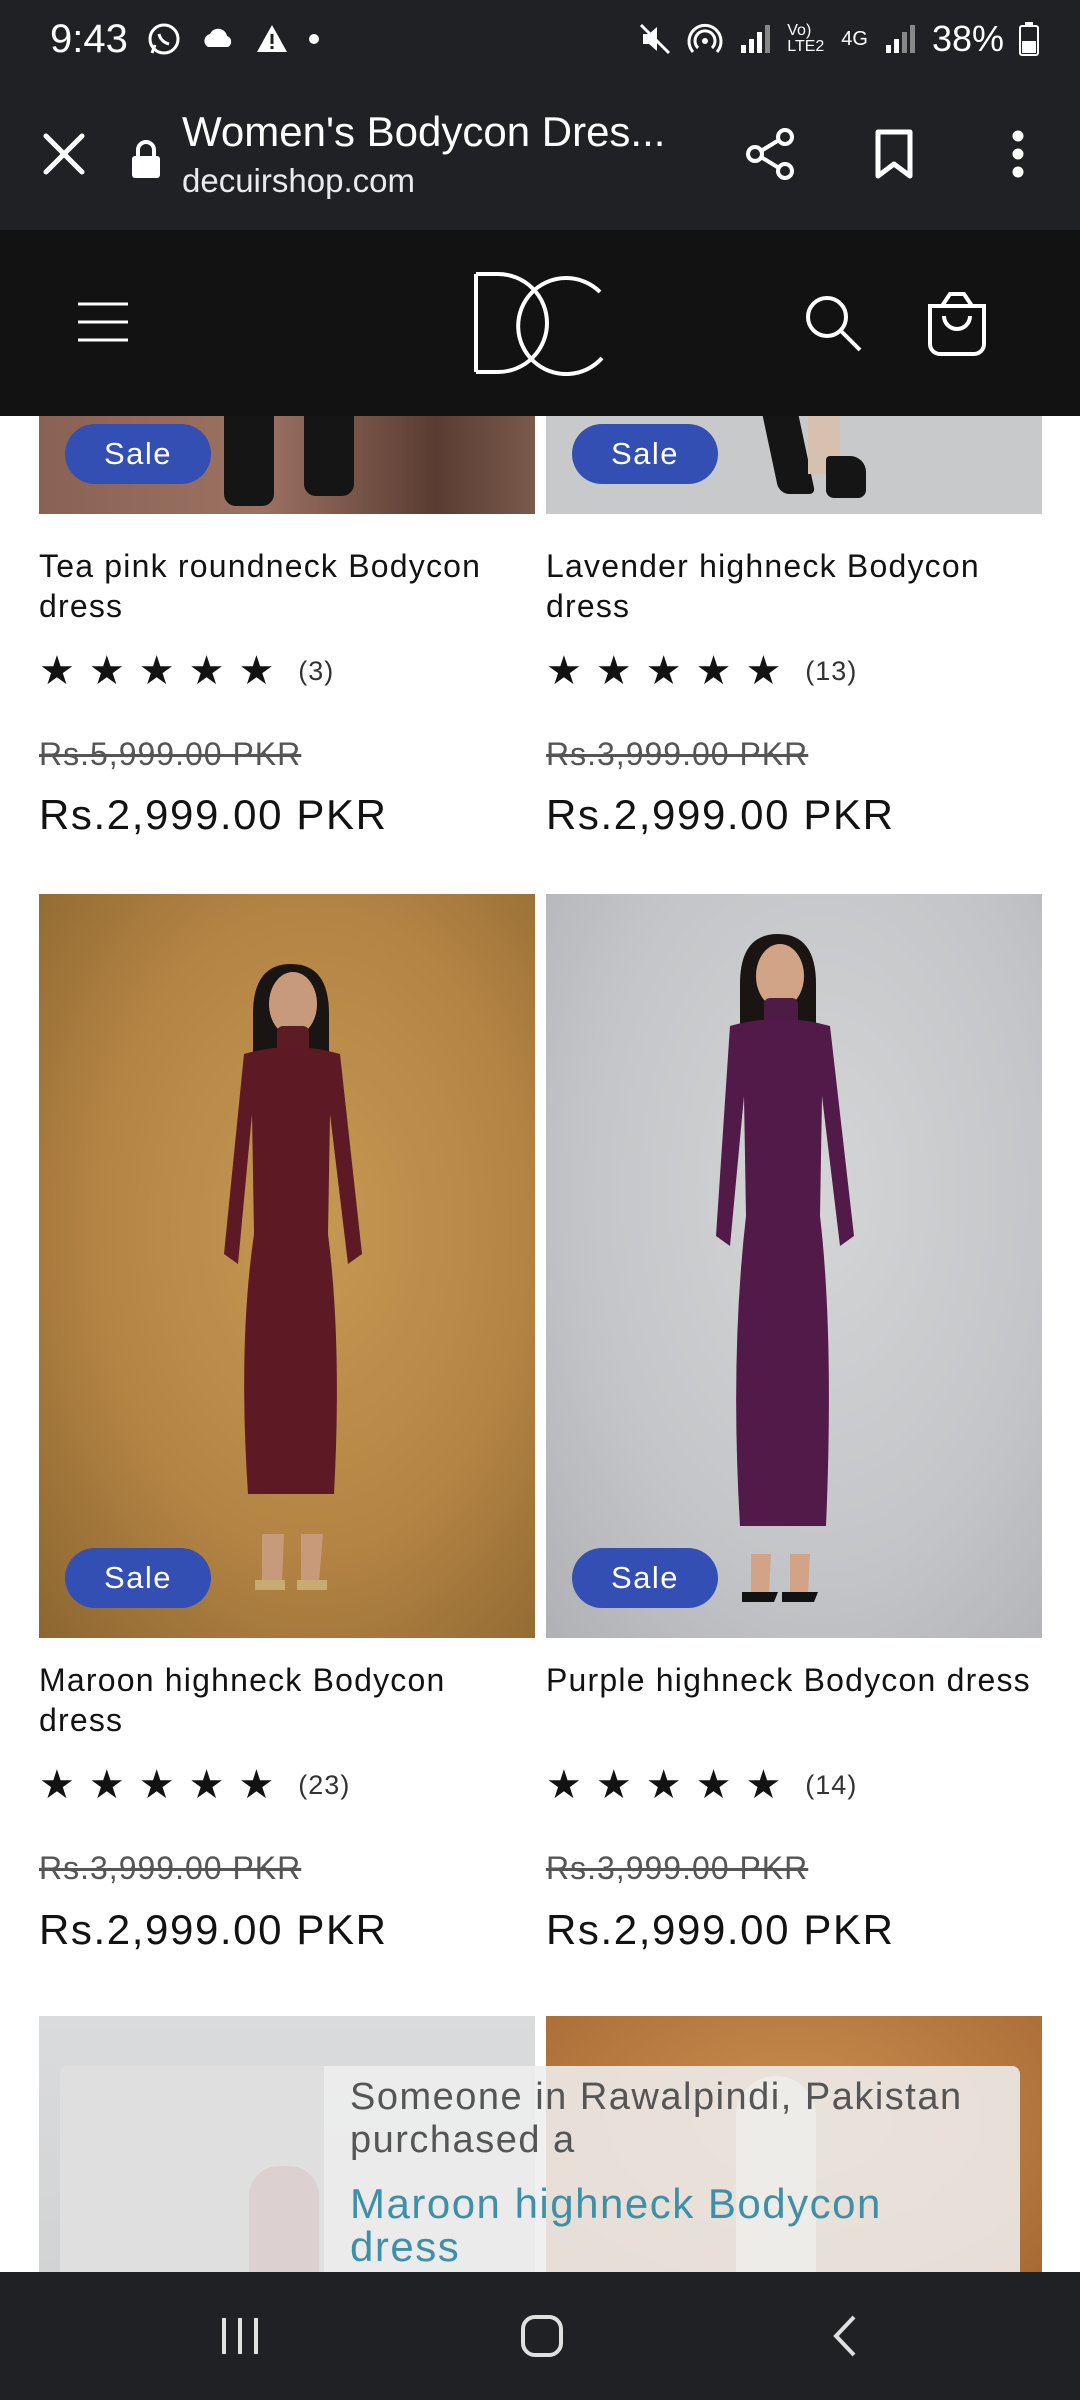 This screenshot has height=2400, width=1080. I want to click on browser-toolbar: Women's Bodycon Dres... decuirshop.com, so click(540, 154).